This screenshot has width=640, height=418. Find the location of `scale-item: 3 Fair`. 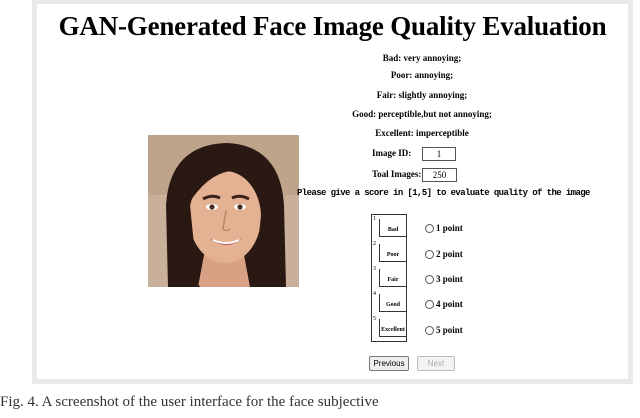

scale-item: 3 Fair is located at coordinates (389, 277).